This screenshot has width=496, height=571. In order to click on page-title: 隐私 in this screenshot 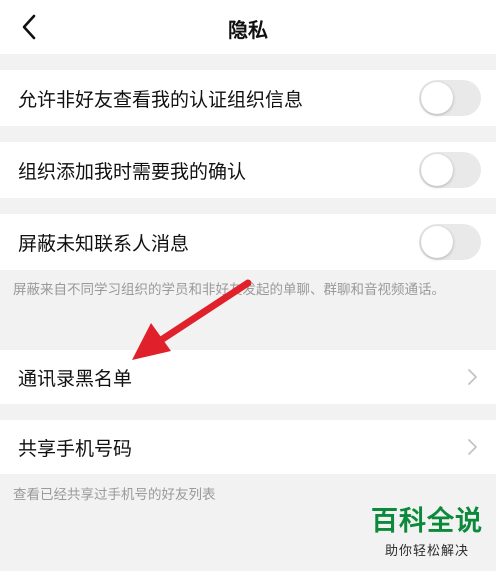, I will do `click(248, 30)`.